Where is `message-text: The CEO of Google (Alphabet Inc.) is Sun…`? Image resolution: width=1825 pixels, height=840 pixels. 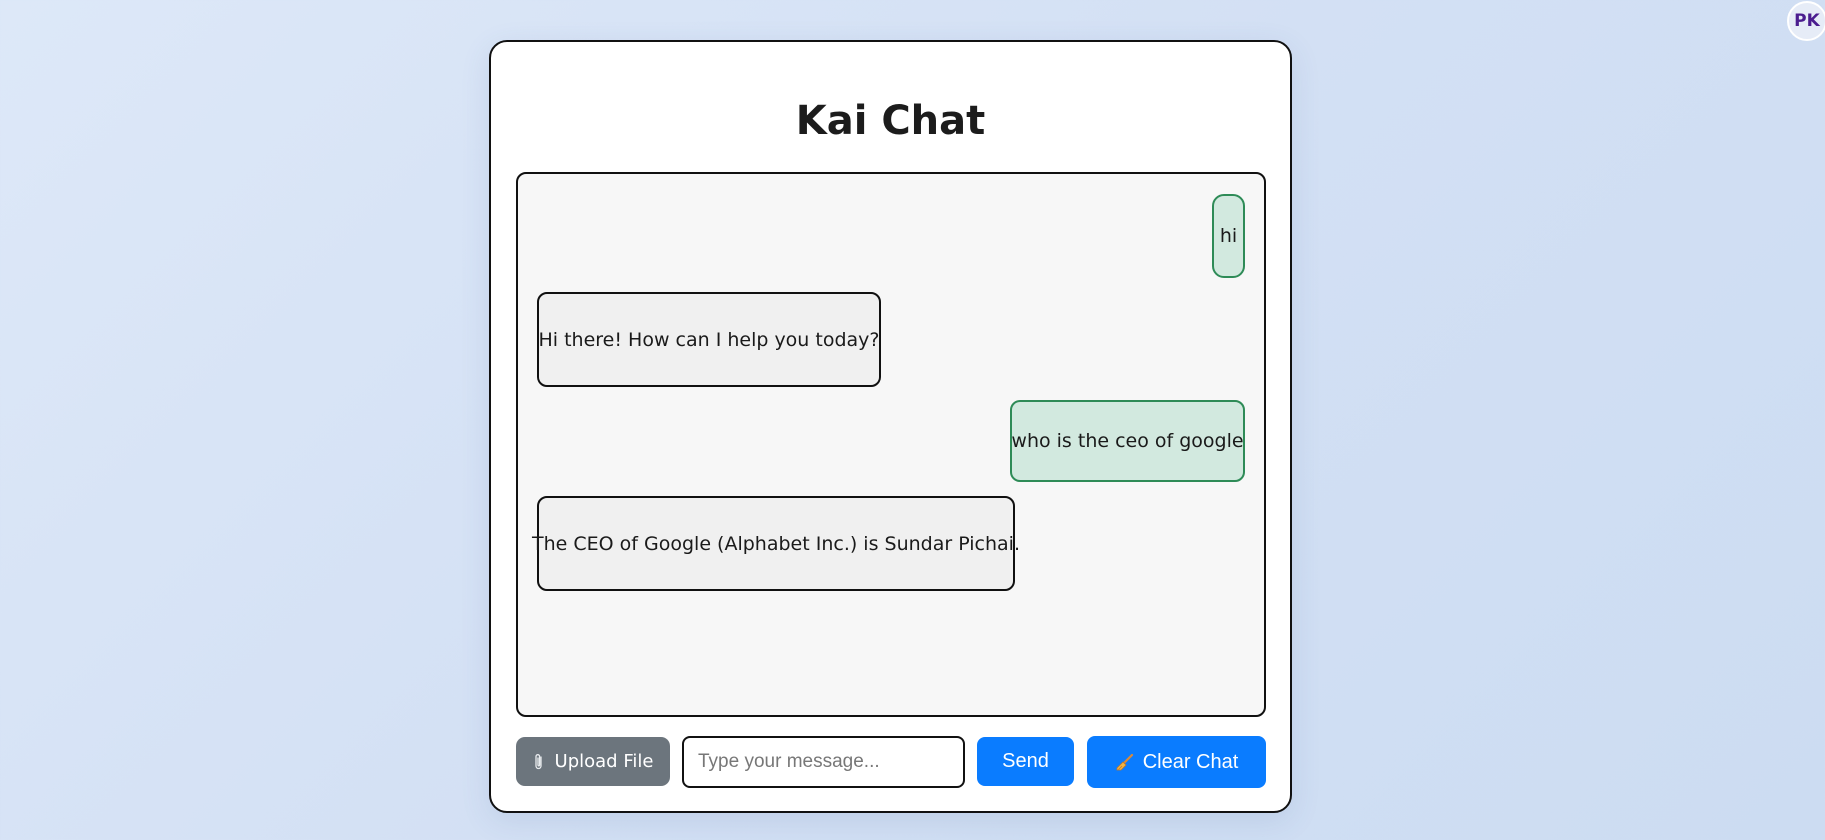
message-text: The CEO of Google (Alphabet Inc.) is Sun… is located at coordinates (776, 543).